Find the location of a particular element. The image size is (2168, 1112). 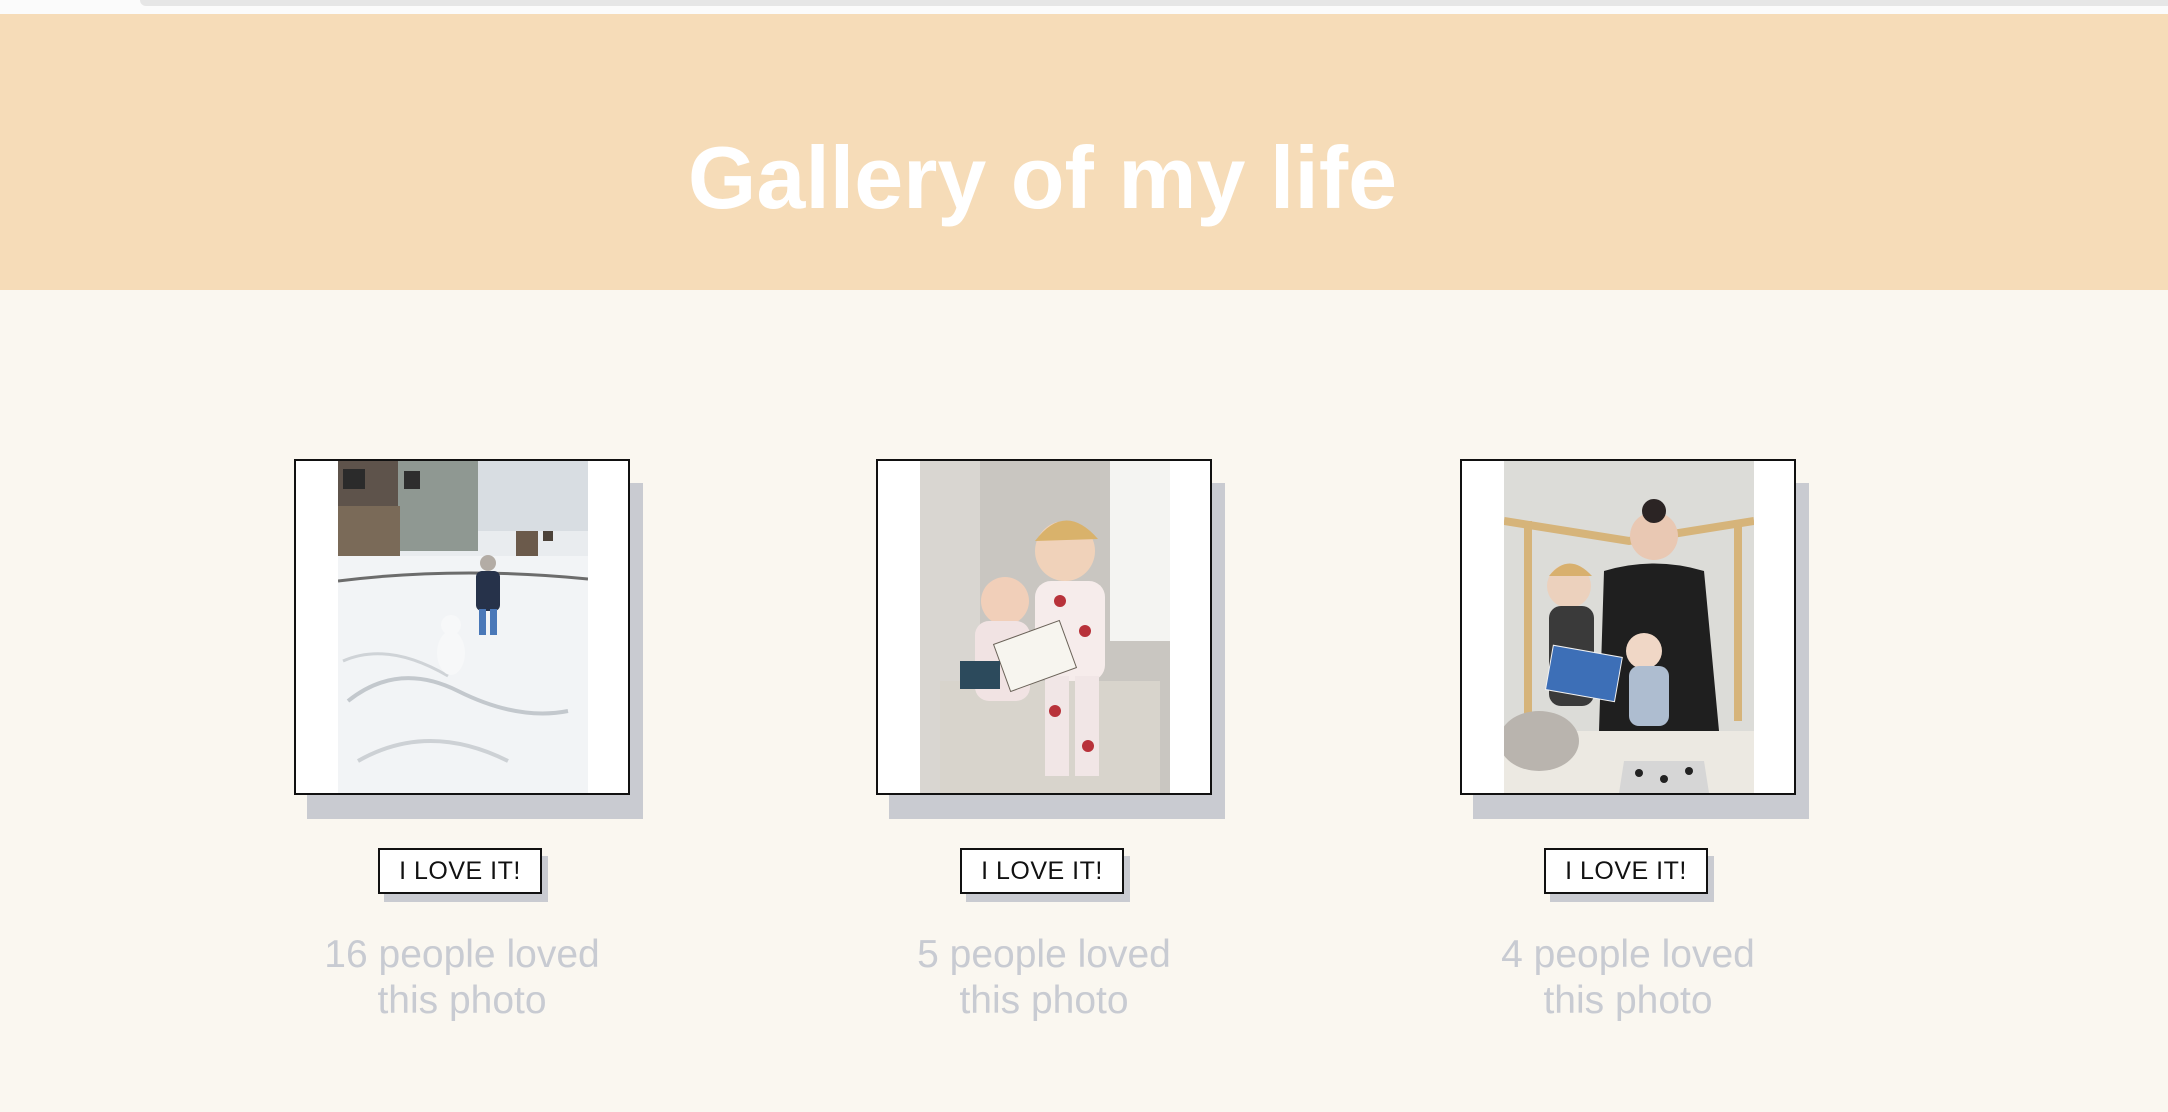

browser-top-edge is located at coordinates (1084, 7).